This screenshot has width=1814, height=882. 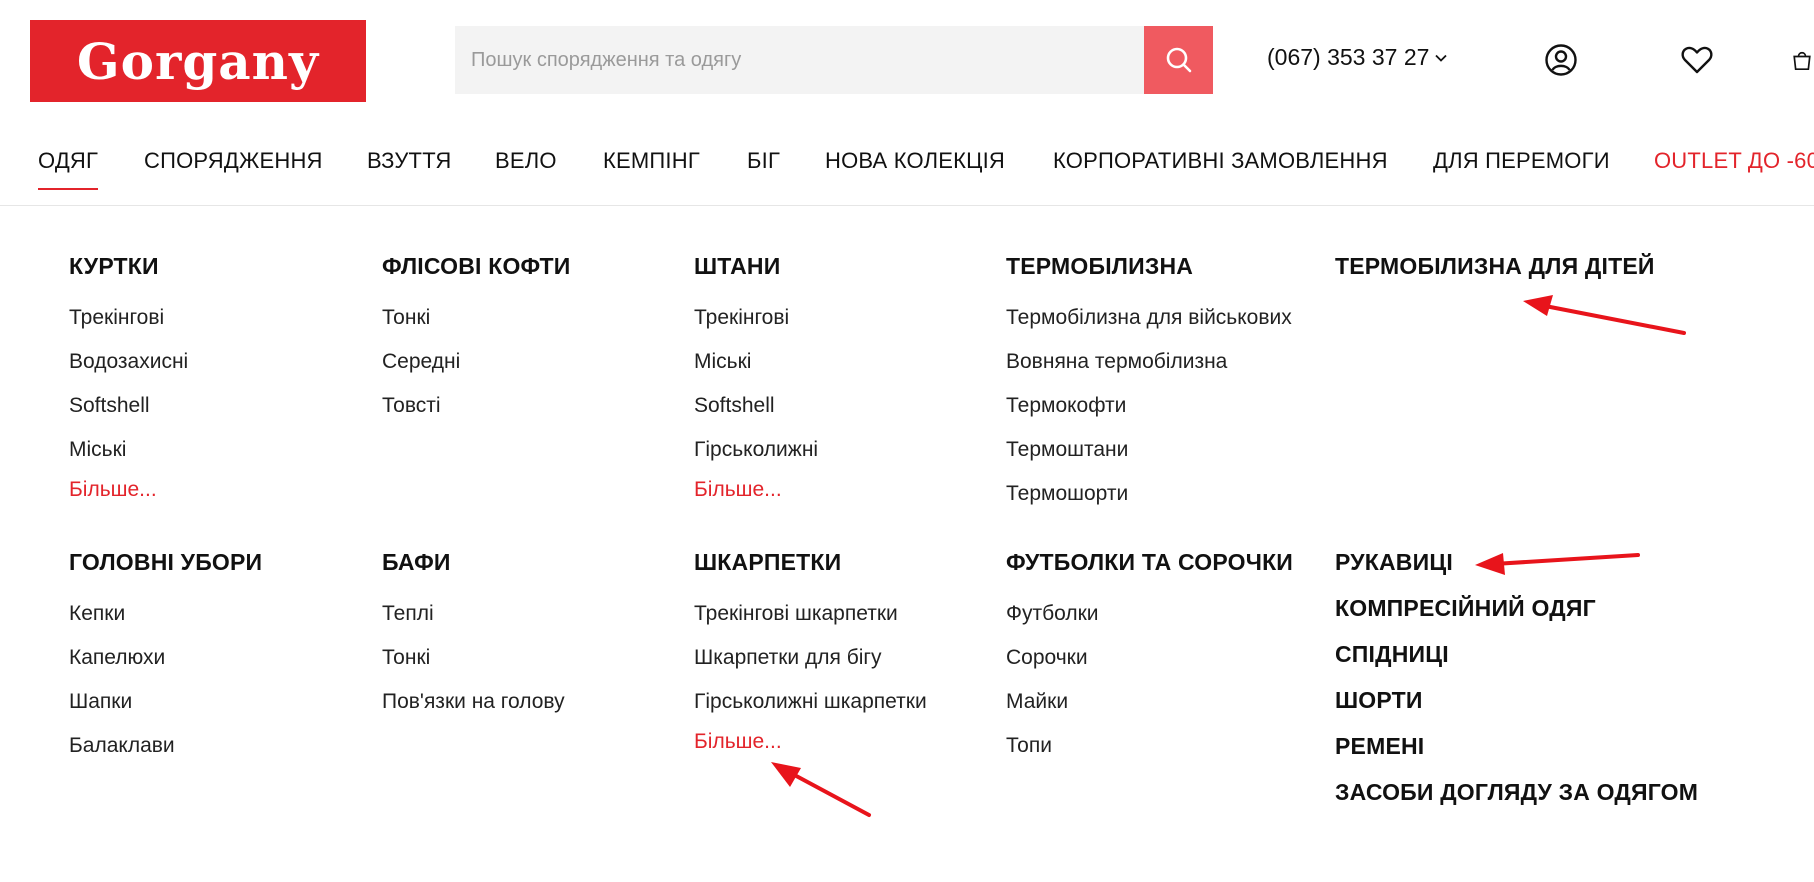 I want to click on heart-icon, so click(x=1697, y=60).